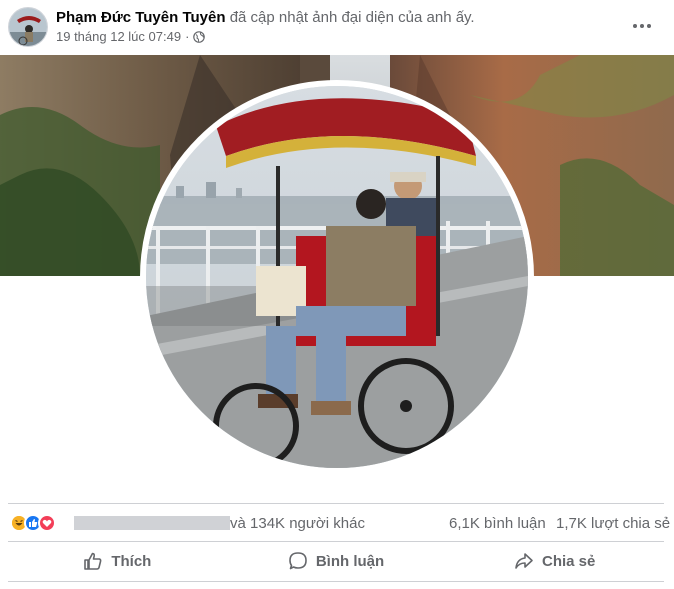 The image size is (674, 589). I want to click on like-button: Thích, so click(117, 561).